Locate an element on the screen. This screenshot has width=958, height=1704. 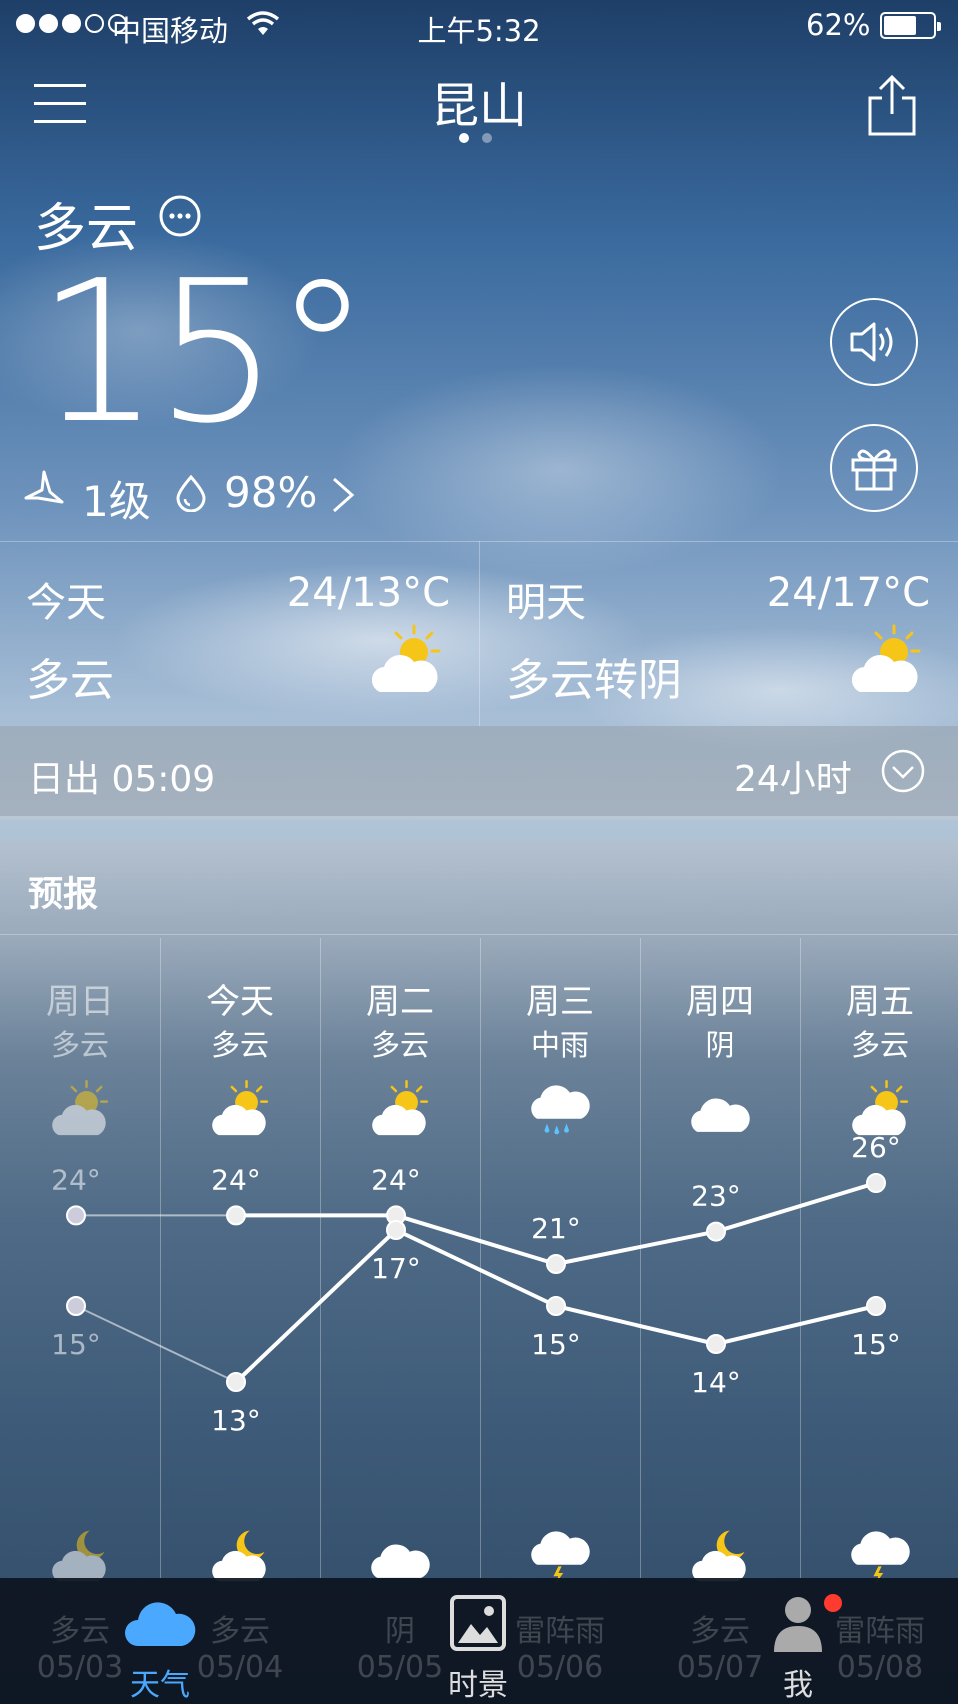
battery-icon is located at coordinates (910, 25).